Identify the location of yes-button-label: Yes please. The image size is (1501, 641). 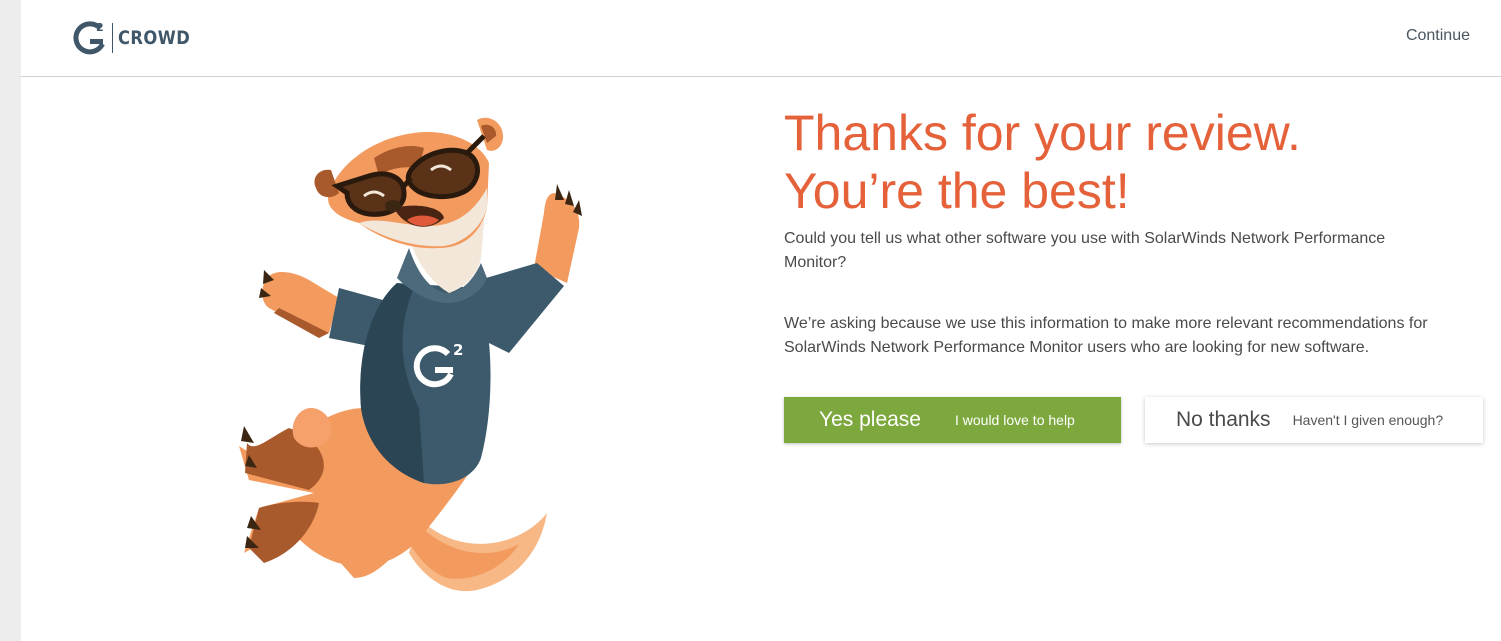
(870, 419).